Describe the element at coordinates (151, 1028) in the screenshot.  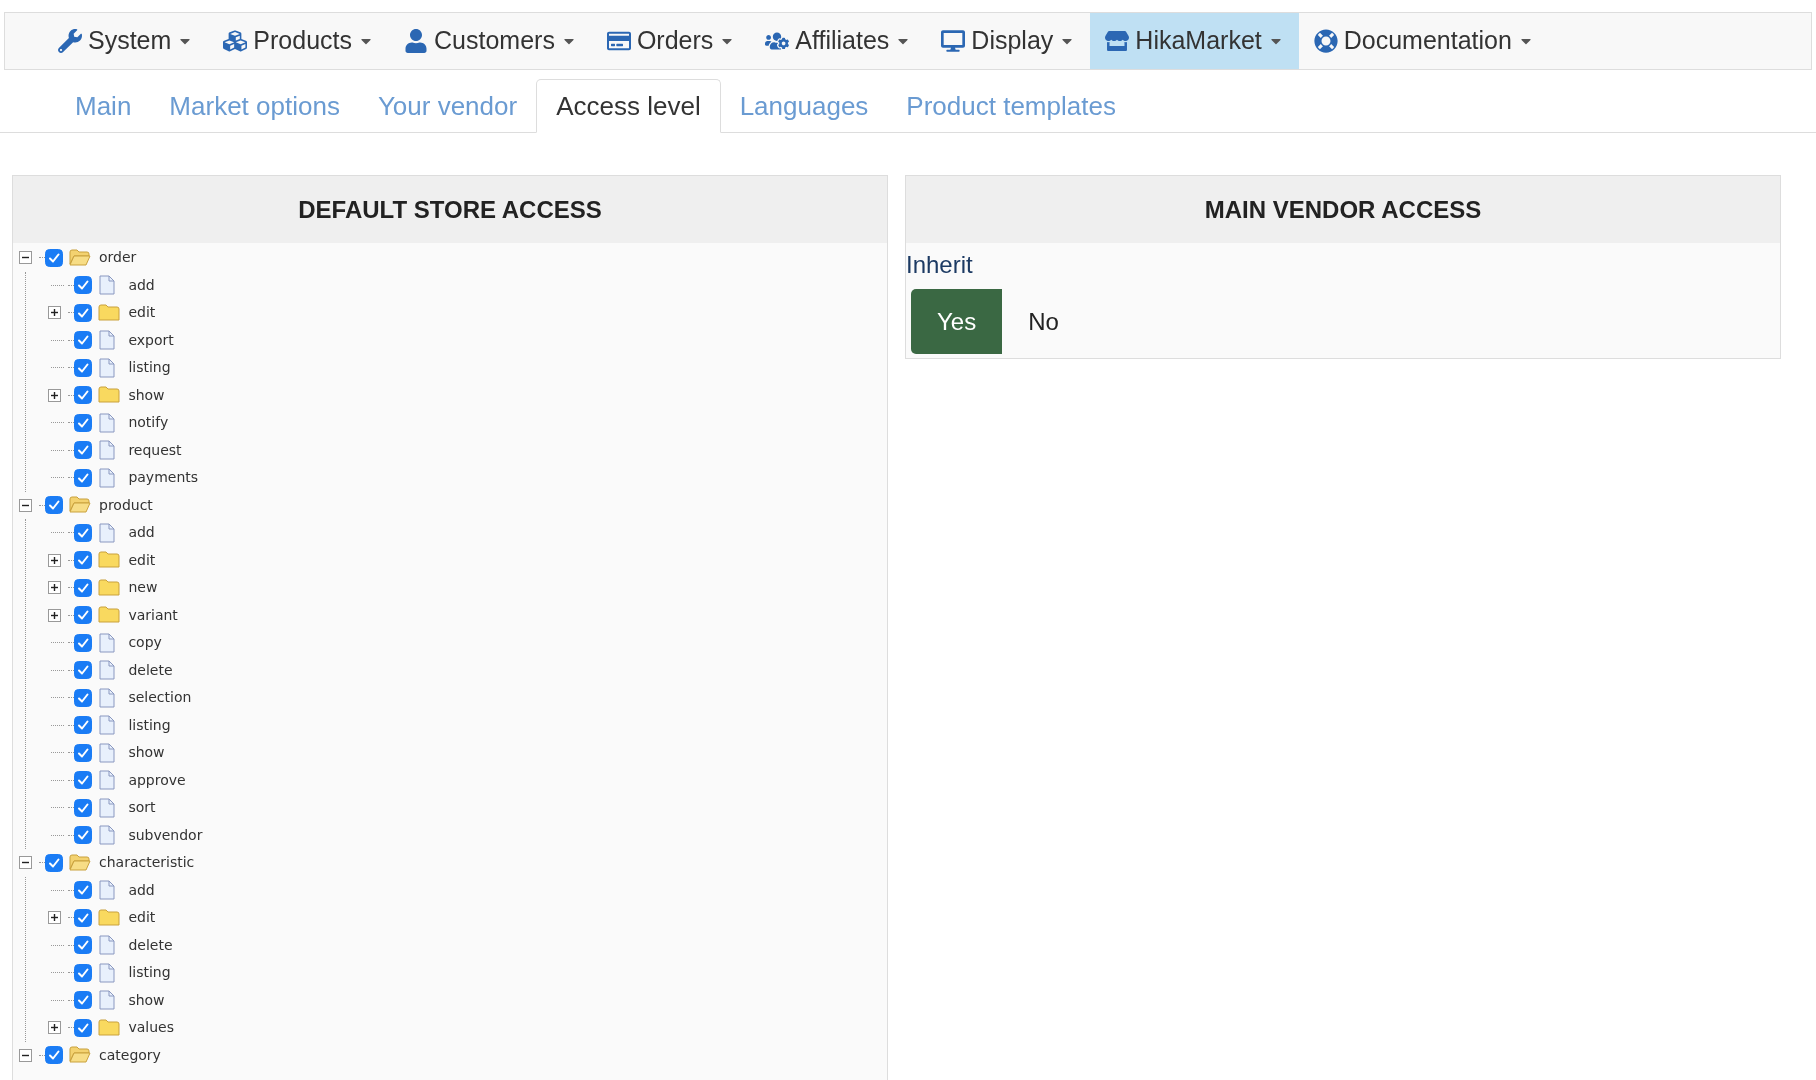
I see `tree-item-label: values` at that location.